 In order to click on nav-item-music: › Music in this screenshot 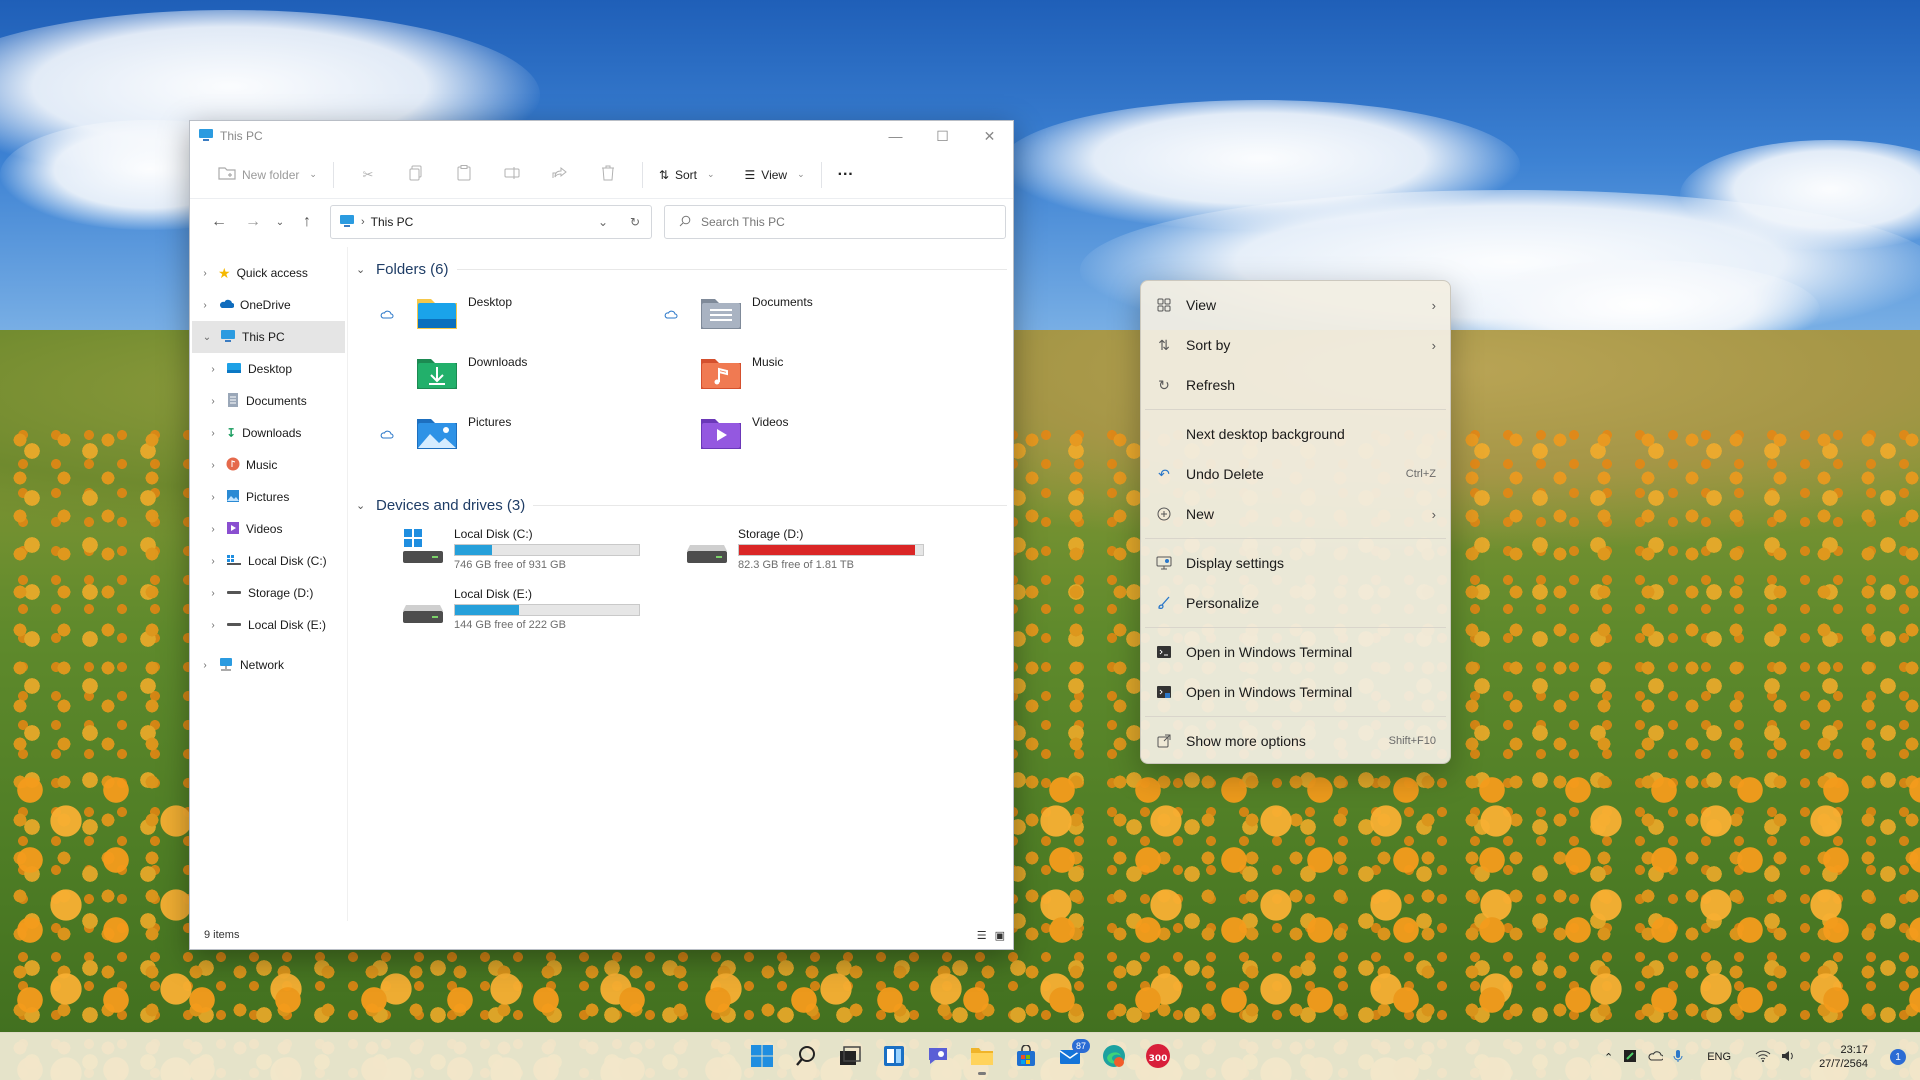, I will do `click(268, 465)`.